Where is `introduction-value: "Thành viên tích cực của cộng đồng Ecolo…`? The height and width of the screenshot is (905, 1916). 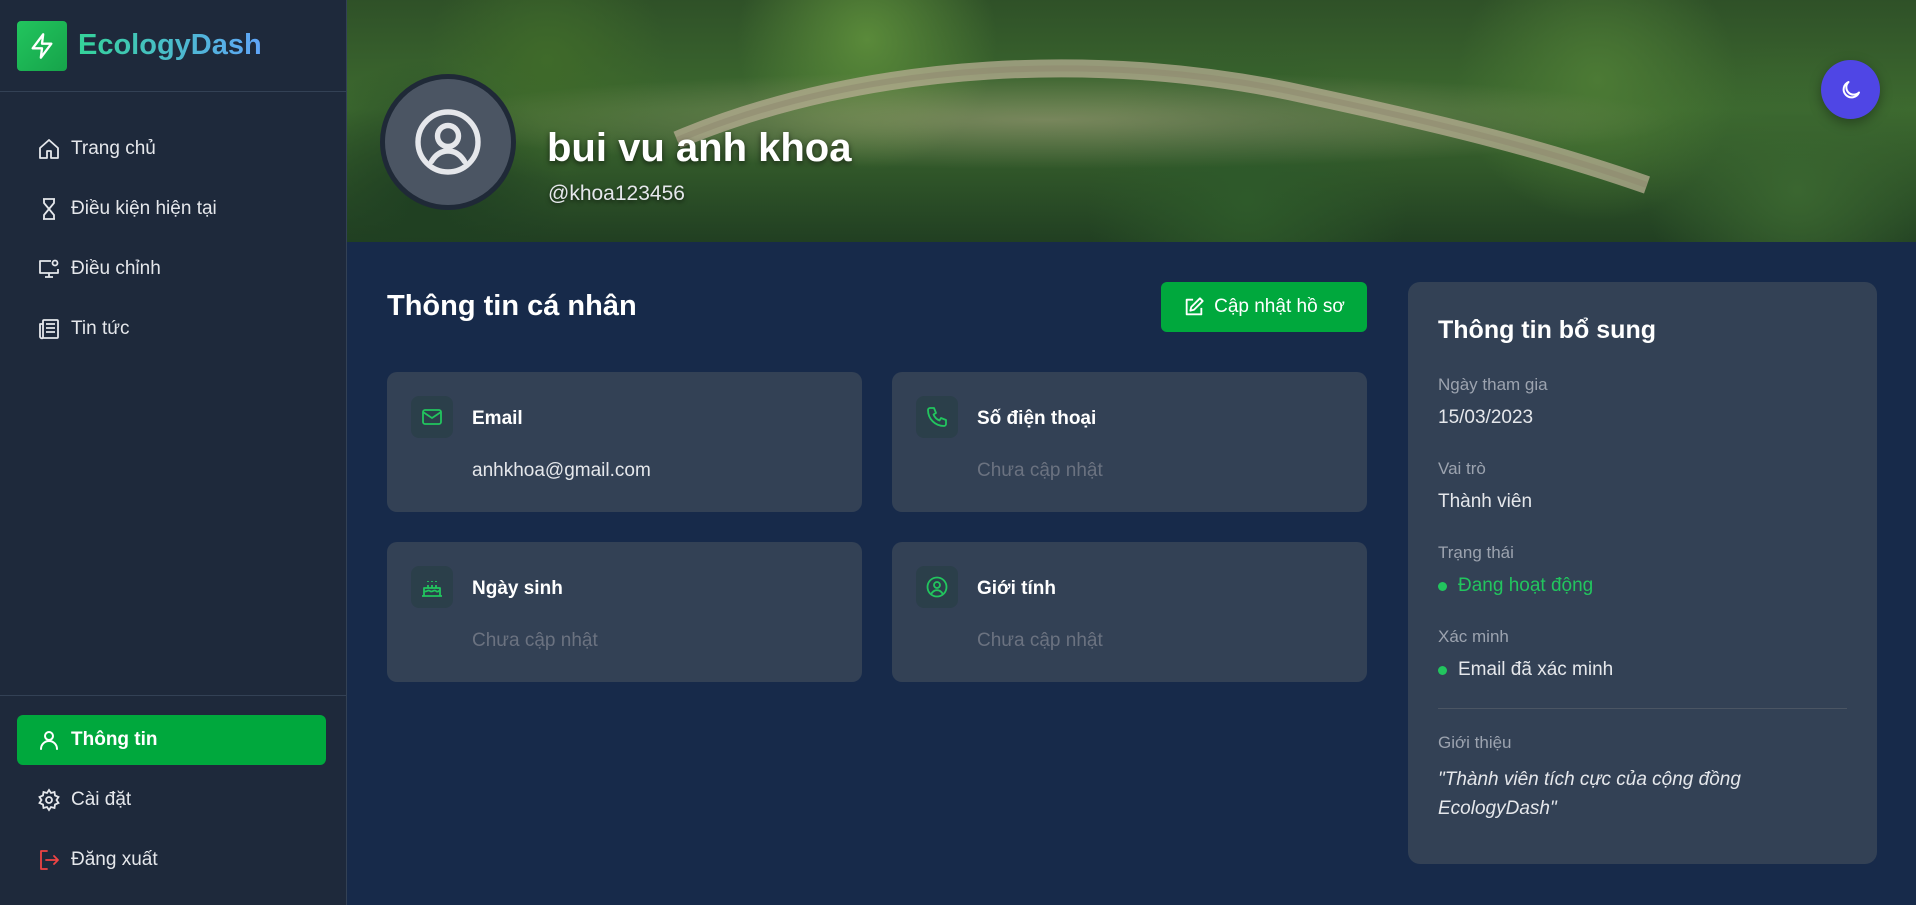 introduction-value: "Thành viên tích cực của cộng đồng Ecolo… is located at coordinates (1589, 794).